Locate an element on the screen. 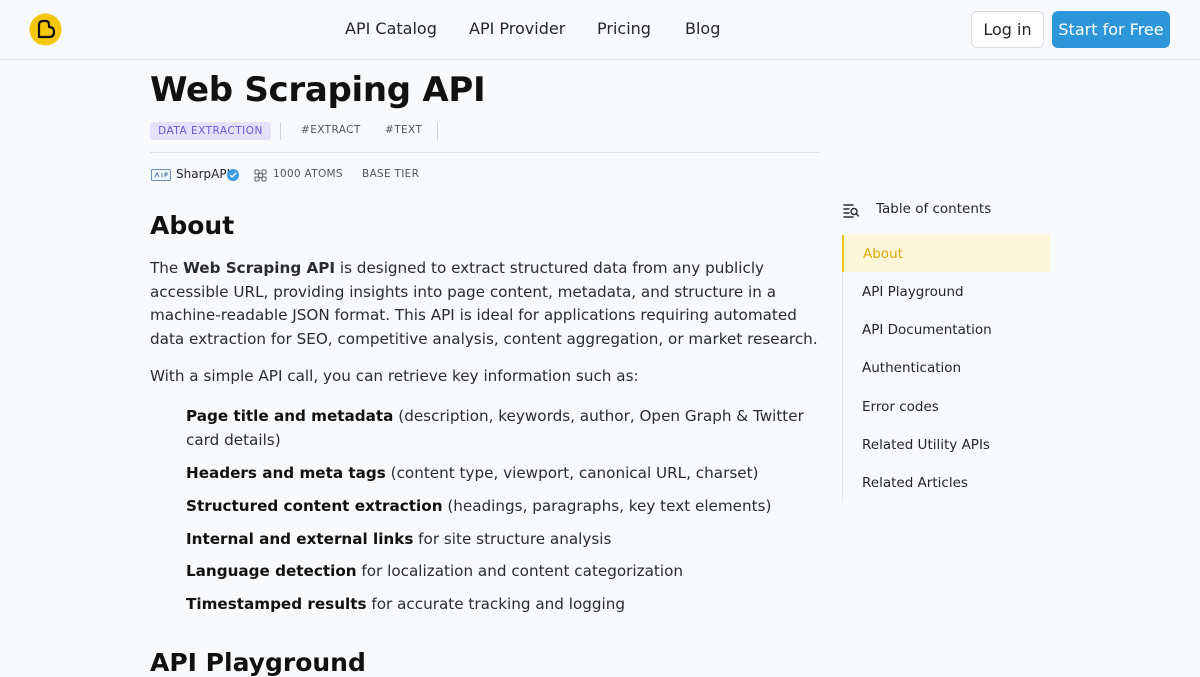 The width and height of the screenshot is (1200, 677). feature-title: Headers and meta tags is located at coordinates (286, 473).